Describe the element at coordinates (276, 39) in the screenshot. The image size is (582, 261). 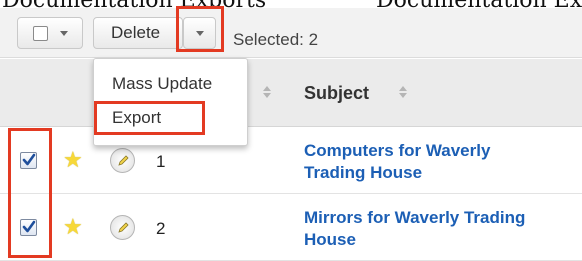
I see `selected-count: Selected: 2` at that location.